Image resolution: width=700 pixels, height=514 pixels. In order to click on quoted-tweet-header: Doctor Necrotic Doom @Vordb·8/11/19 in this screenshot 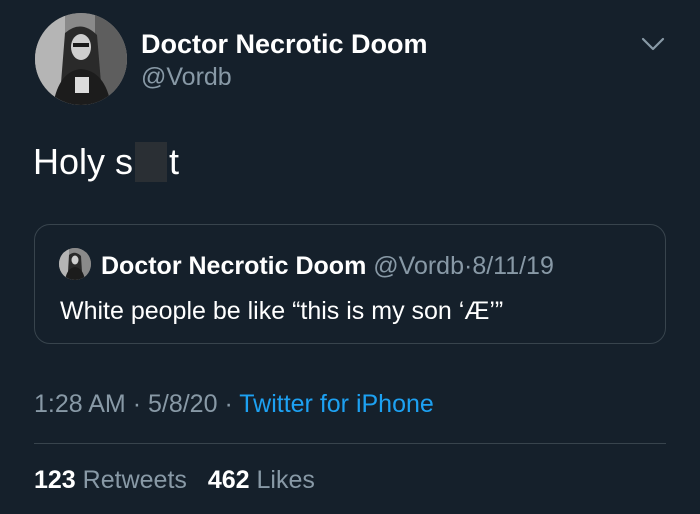, I will do `click(327, 266)`.